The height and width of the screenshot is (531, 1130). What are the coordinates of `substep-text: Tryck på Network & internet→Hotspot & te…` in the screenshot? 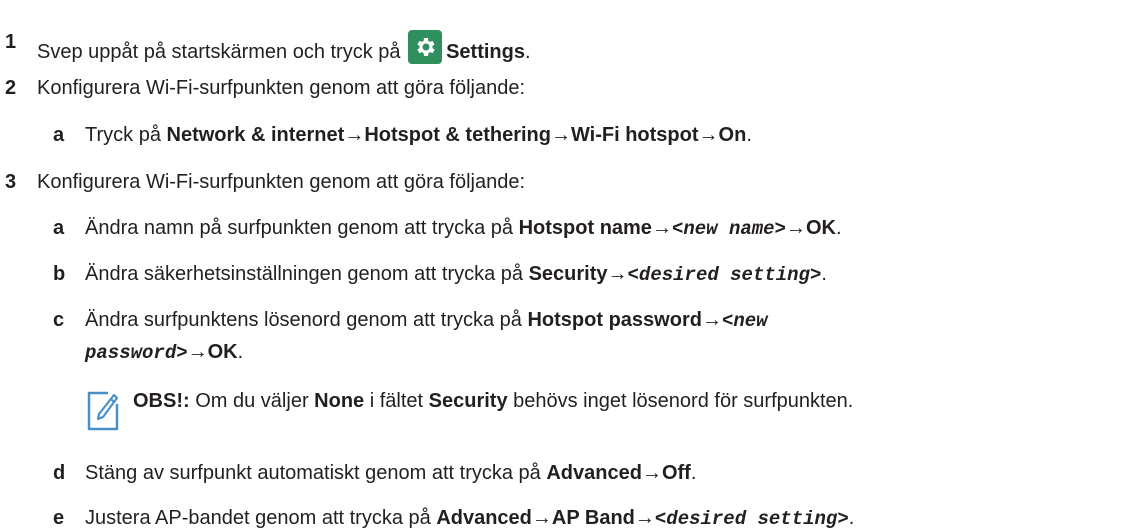 It's located at (418, 135).